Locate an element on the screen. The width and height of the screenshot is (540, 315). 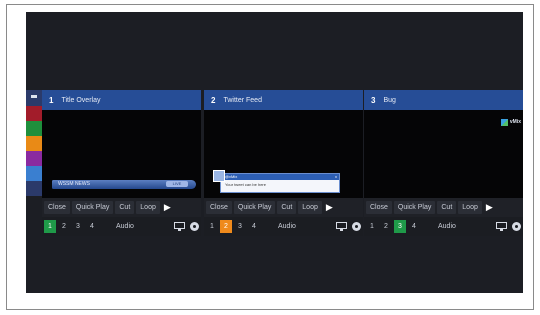
pane-header: 1 Title Overlay is located at coordinates (121, 100).